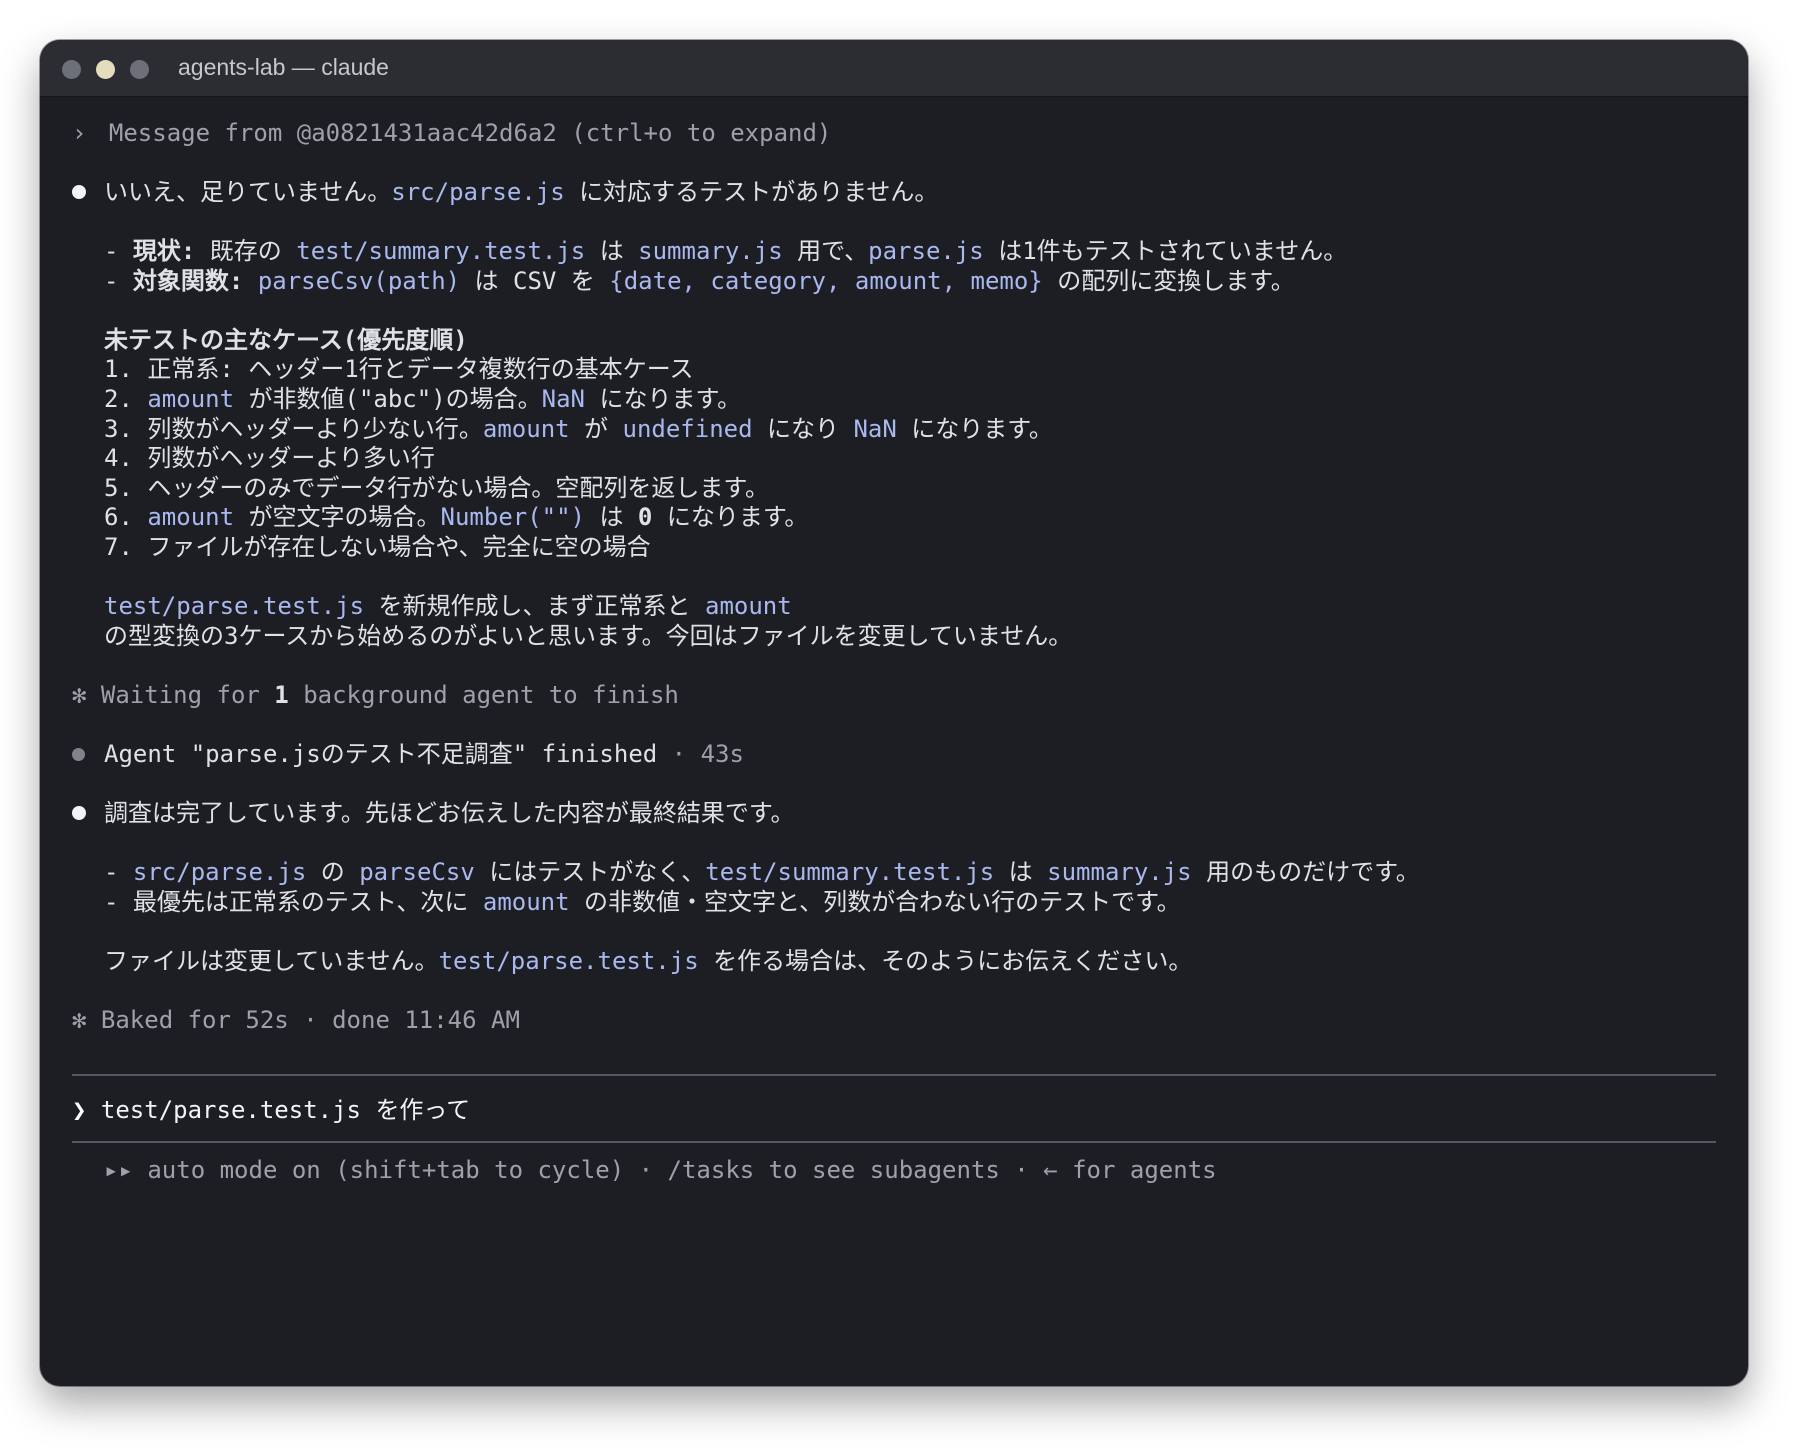 This screenshot has height=1453, width=1800. I want to click on text: 0, so click(645, 517).